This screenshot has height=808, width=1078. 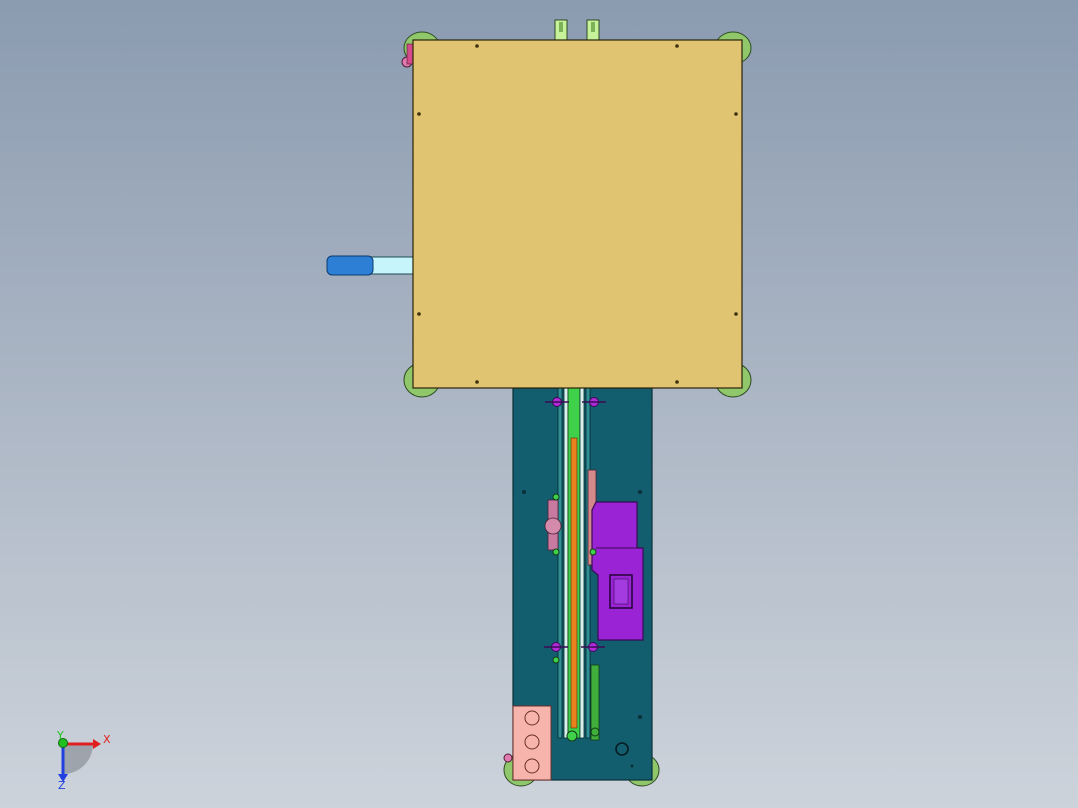 I want to click on center-rail-orange, so click(x=574, y=583).